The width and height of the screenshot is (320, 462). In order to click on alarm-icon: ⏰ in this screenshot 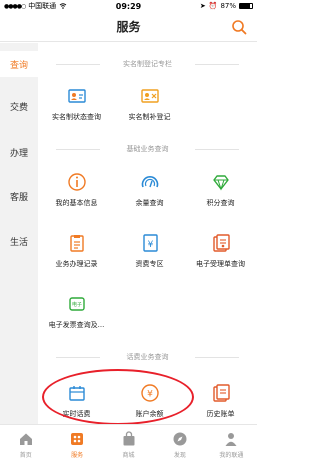, I will do `click(213, 6)`.